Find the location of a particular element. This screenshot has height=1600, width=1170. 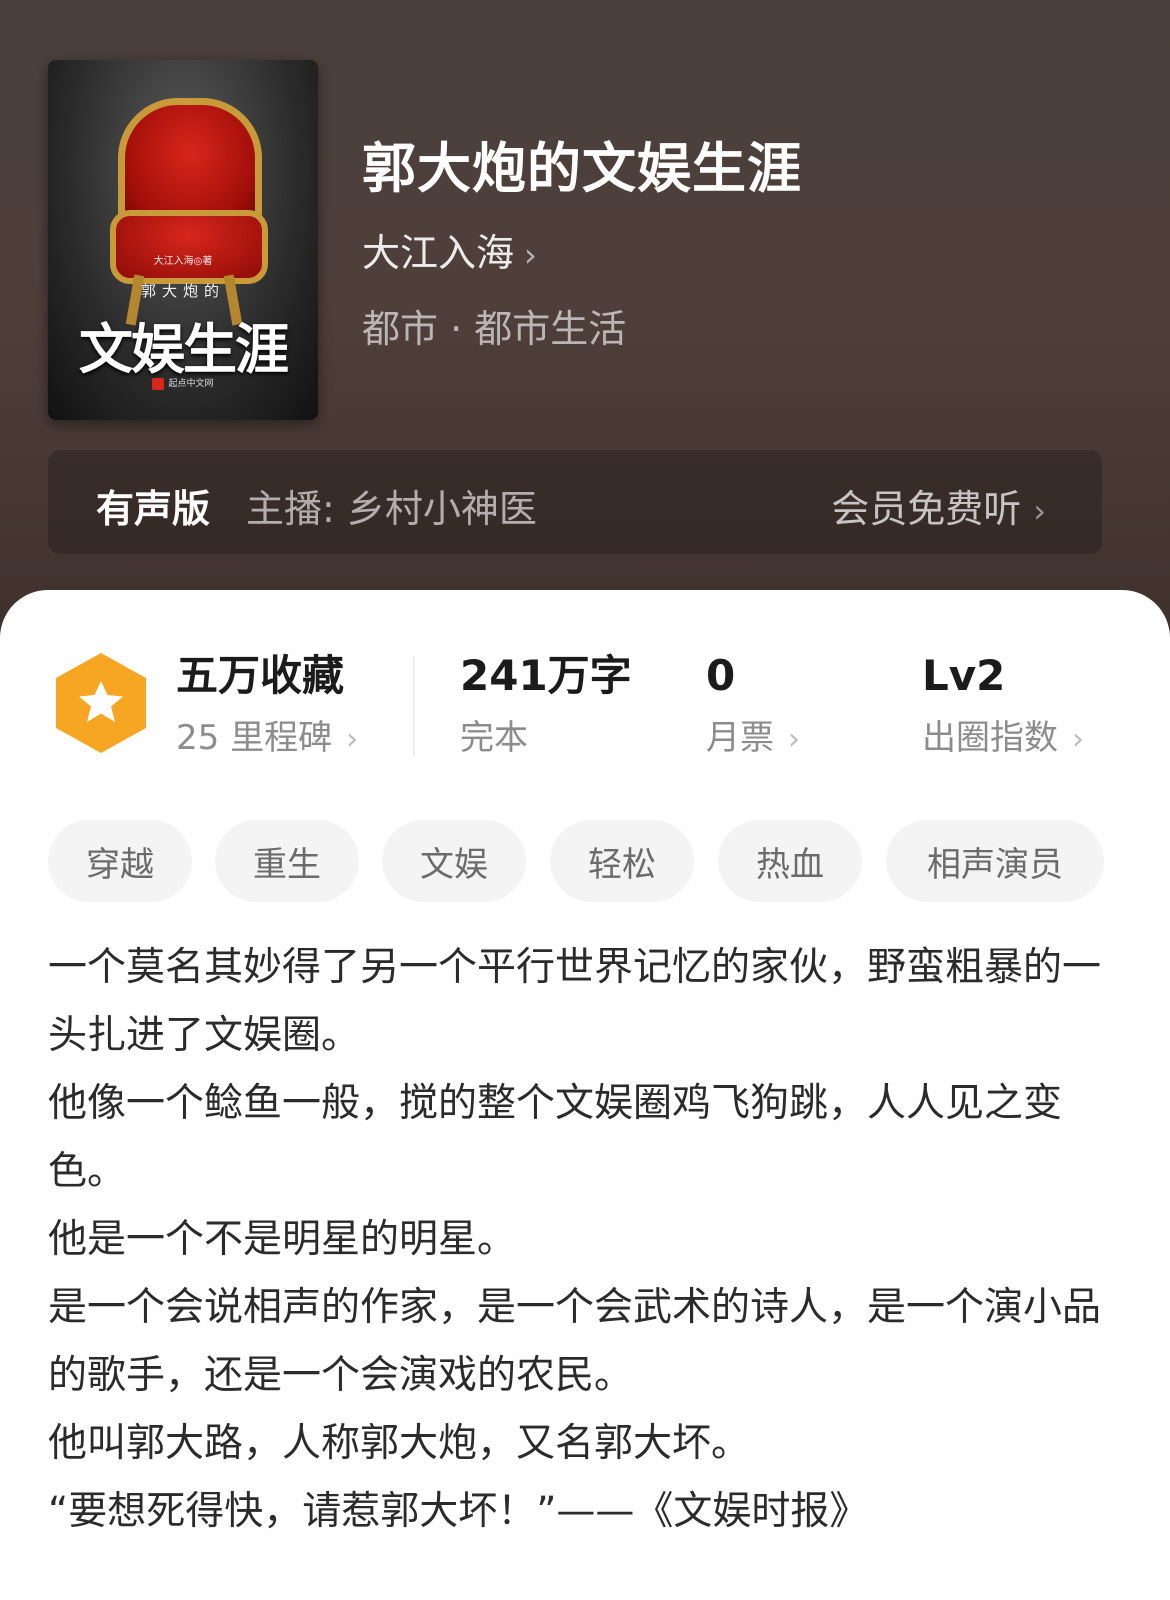

tag-chip: 相声演员 is located at coordinates (995, 861).